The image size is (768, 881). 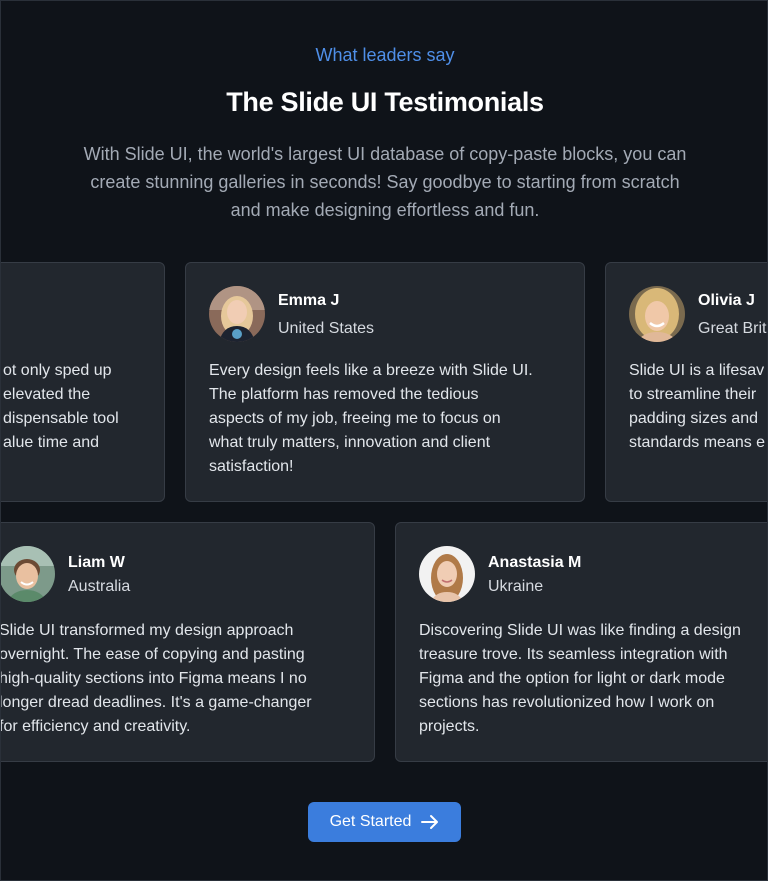 I want to click on testimonial-name: Emma J, so click(x=309, y=300).